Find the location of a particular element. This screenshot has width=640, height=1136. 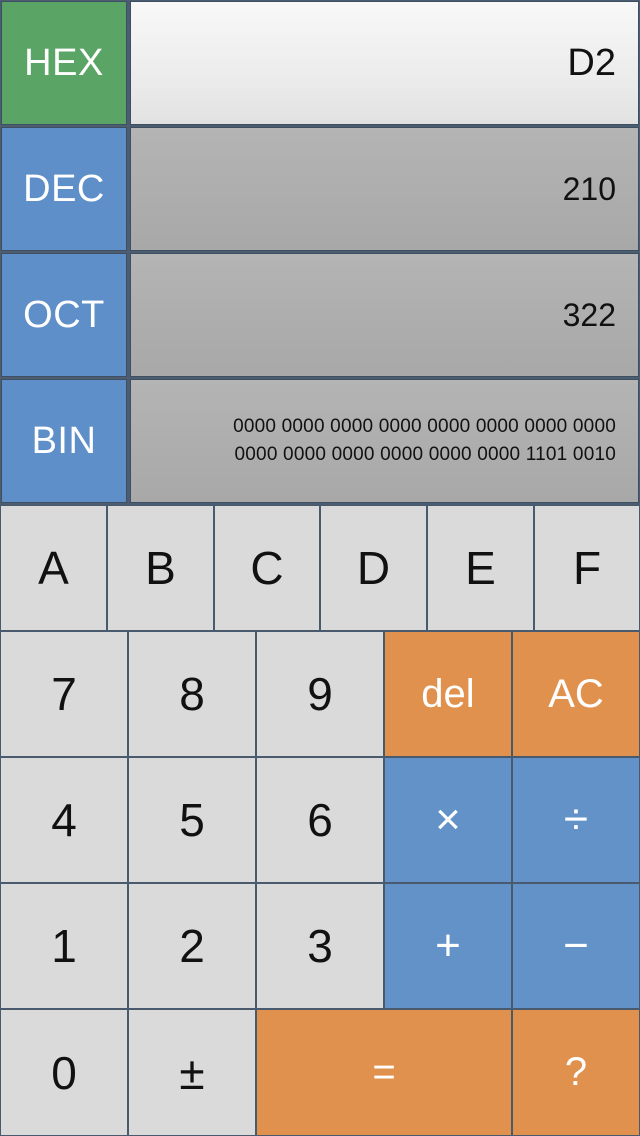

oct-mode-button: OCT is located at coordinates (64, 315).